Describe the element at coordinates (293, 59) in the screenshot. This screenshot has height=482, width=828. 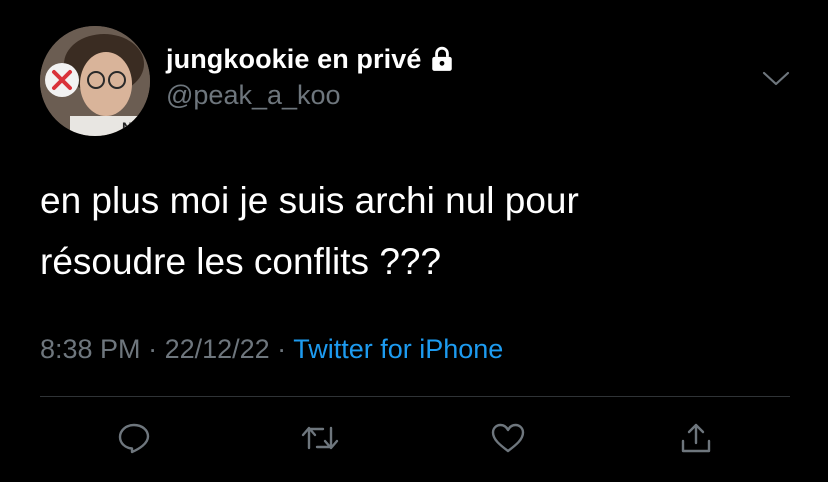
I see `display-name: jungkookie en privé` at that location.